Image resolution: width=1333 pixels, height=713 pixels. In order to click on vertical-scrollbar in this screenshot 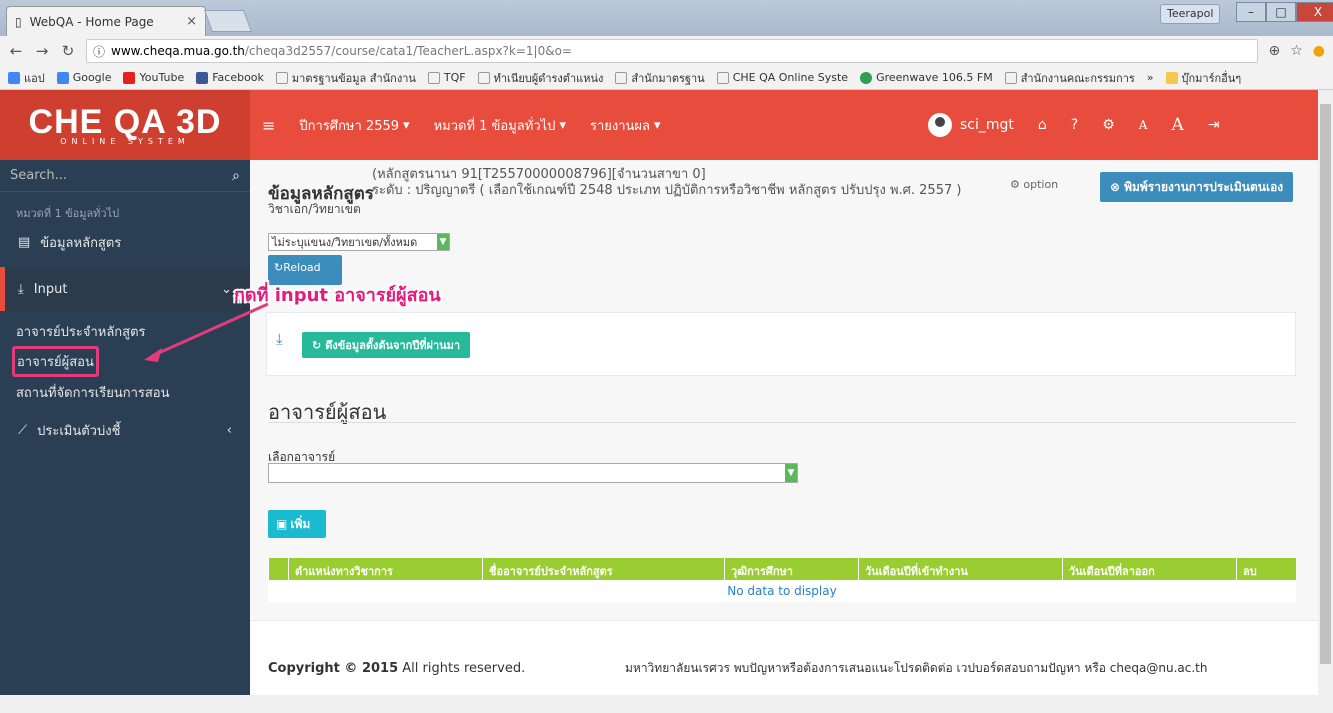, I will do `click(1325, 392)`.